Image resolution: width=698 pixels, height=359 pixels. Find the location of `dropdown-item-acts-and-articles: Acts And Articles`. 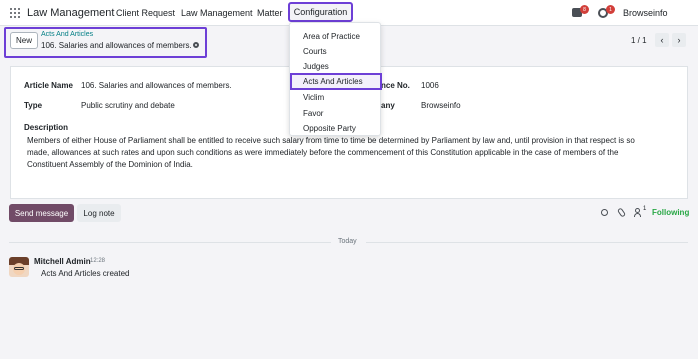

dropdown-item-acts-and-articles: Acts And Articles is located at coordinates (336, 81).